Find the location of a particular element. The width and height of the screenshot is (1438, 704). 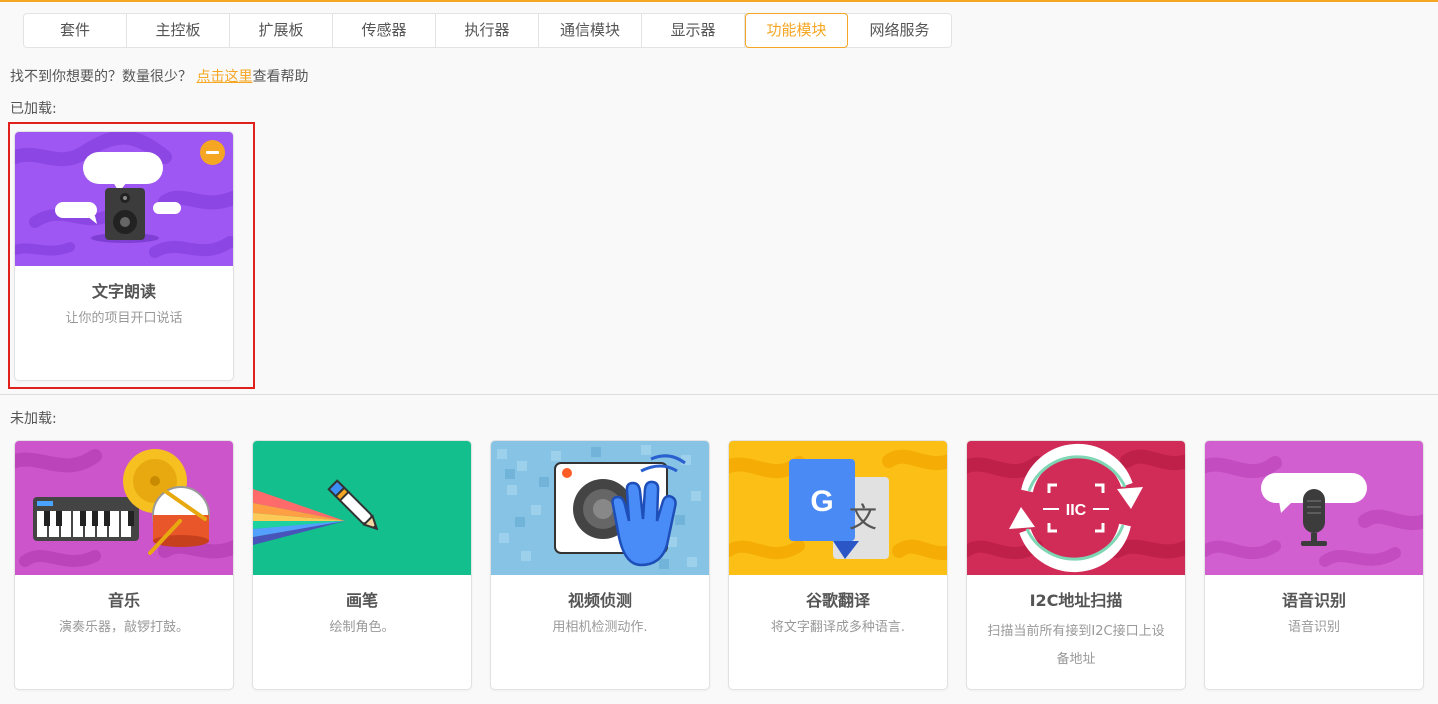

extension-card-speech-recognition: 语音识别 语音识别 is located at coordinates (1314, 565).